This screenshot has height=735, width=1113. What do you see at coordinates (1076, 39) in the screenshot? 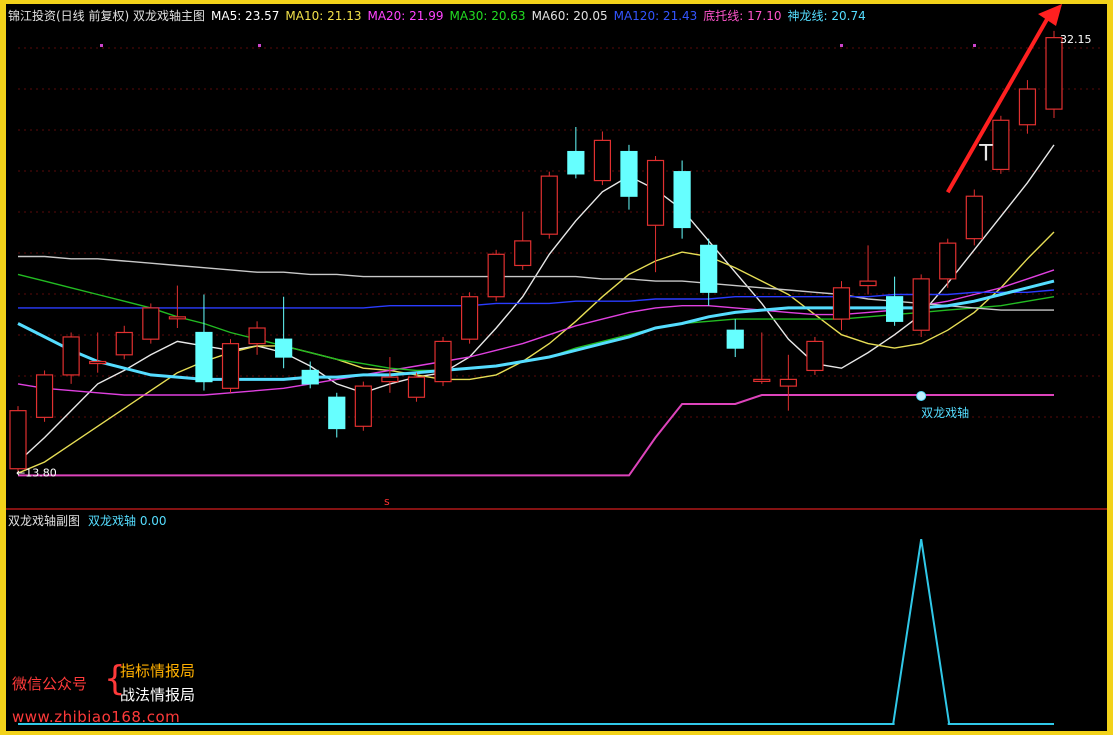
I see `max-price-label: 32.15` at bounding box center [1076, 39].